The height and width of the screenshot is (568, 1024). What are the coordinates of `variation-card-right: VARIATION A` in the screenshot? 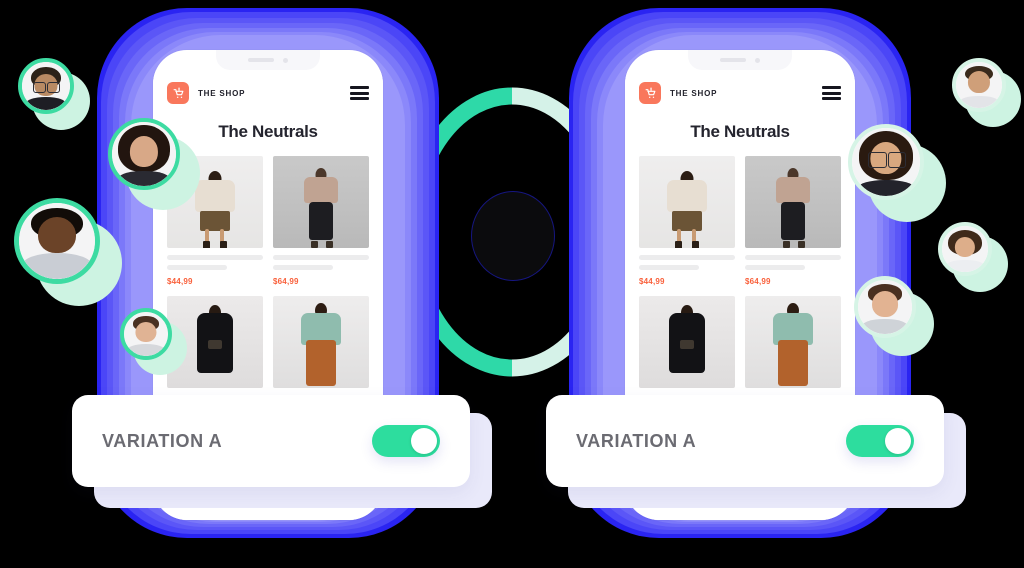 It's located at (756, 455).